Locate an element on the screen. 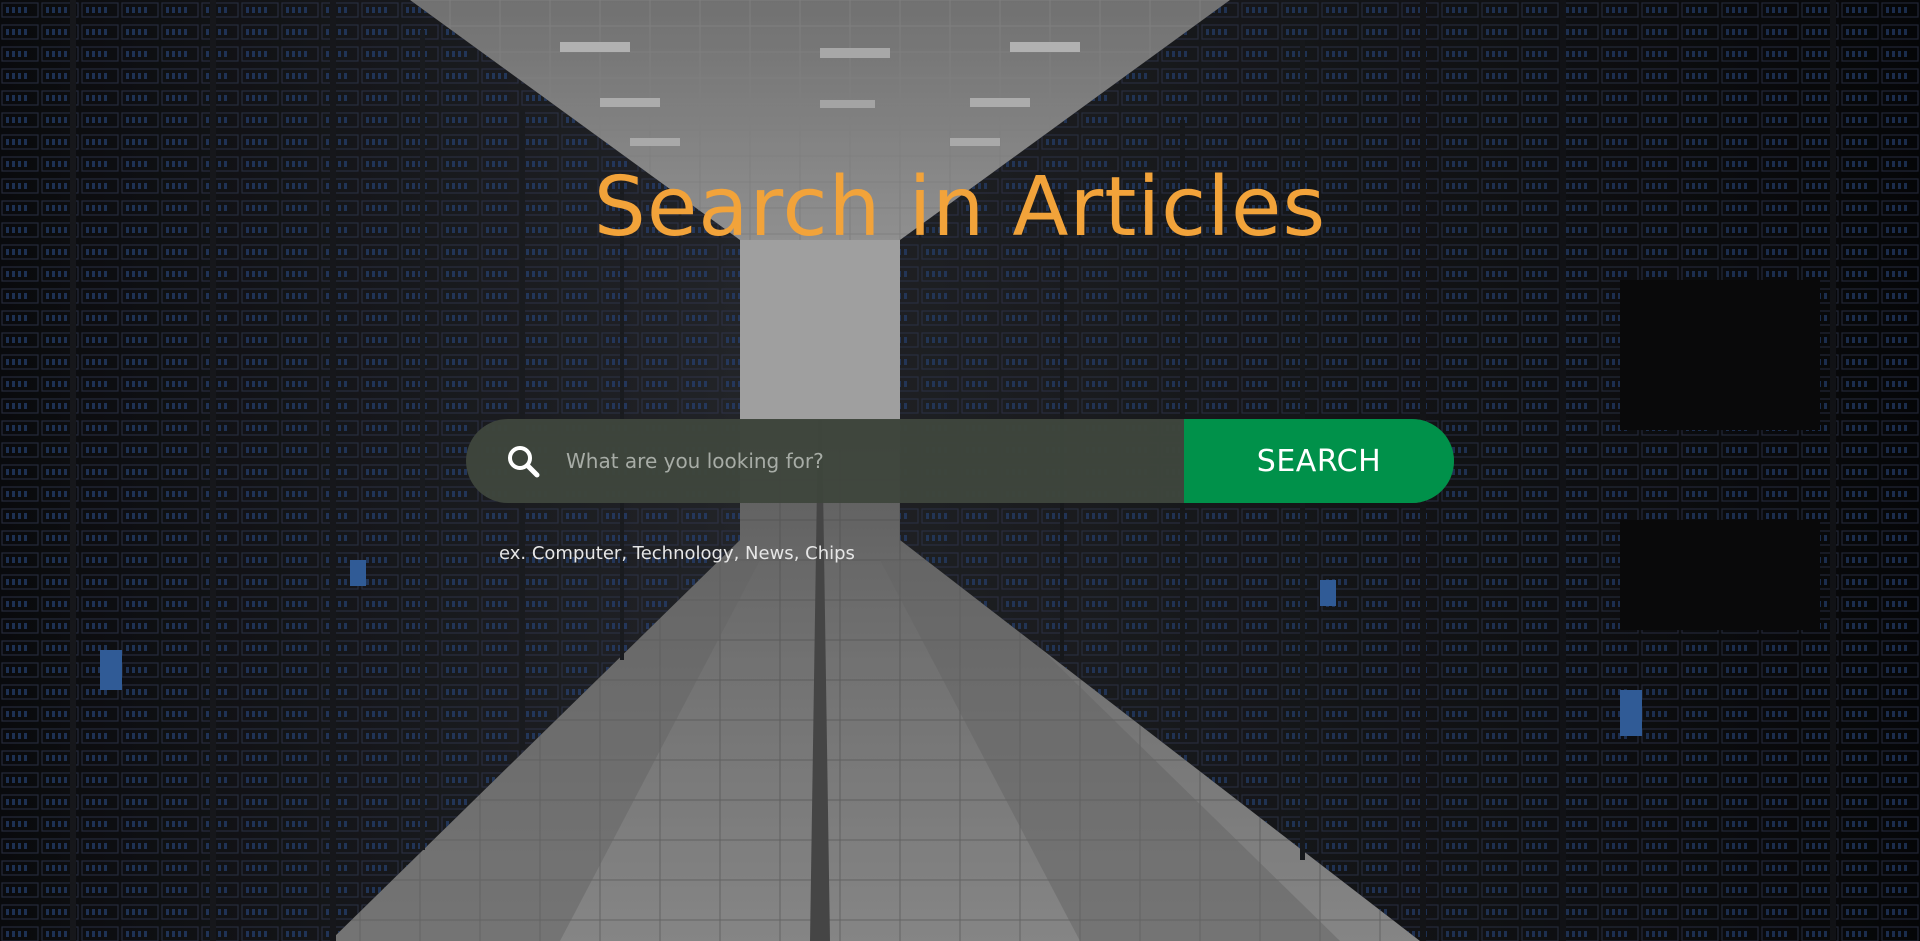 The height and width of the screenshot is (941, 1920). search-input is located at coordinates (867, 461).